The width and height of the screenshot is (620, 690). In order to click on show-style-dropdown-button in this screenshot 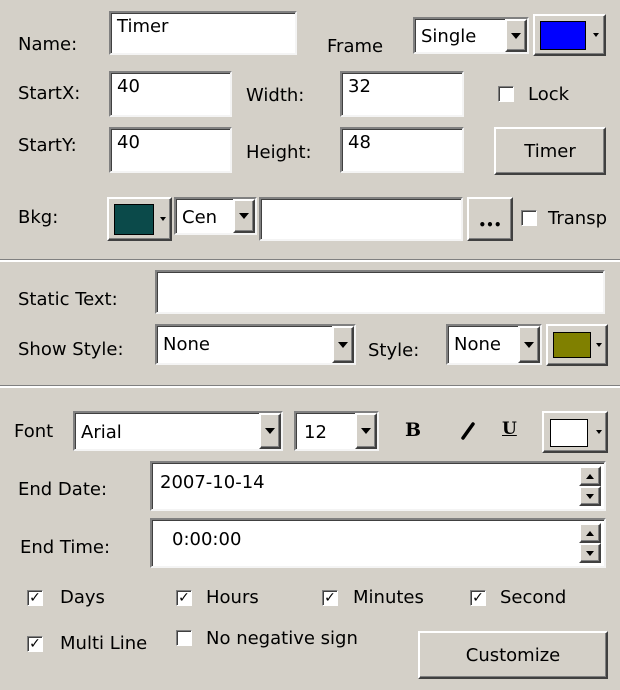, I will do `click(343, 344)`.